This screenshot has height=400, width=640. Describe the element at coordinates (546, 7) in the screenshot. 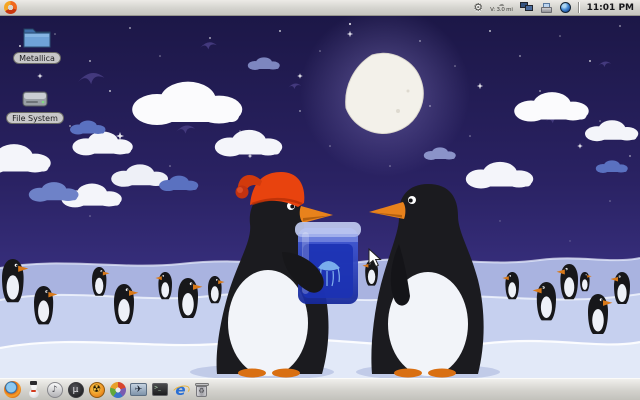

I see `printer-icon` at that location.